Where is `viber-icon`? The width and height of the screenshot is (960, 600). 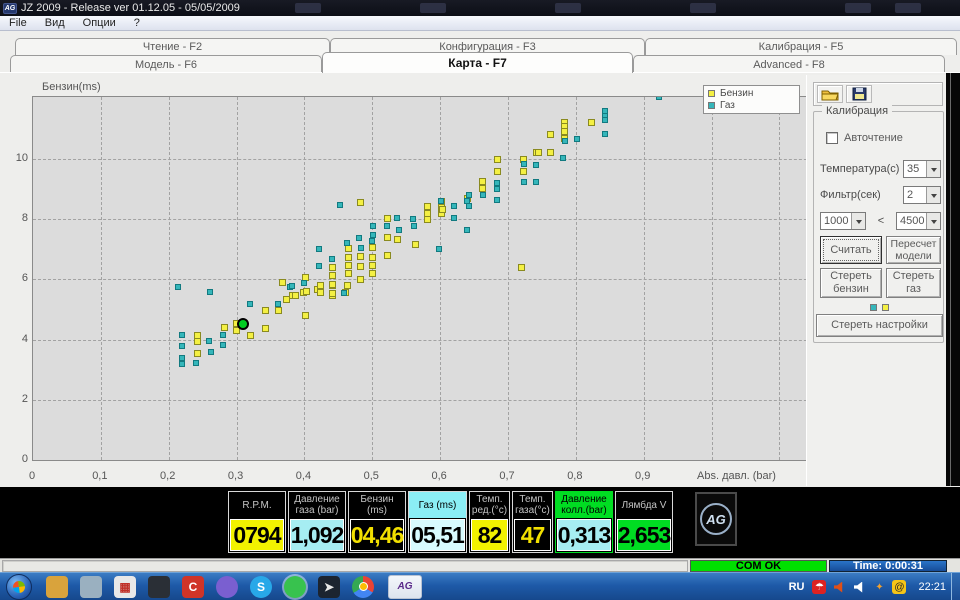
viber-icon is located at coordinates (227, 586).